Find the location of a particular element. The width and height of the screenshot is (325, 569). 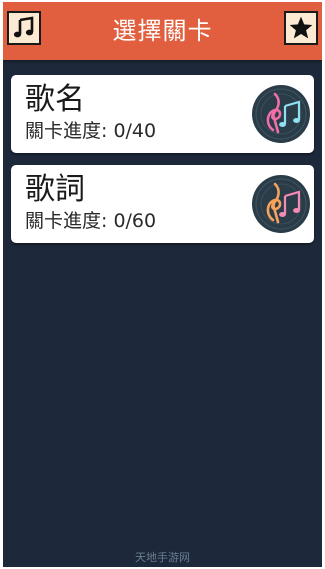

favorites-button is located at coordinates (301, 28).